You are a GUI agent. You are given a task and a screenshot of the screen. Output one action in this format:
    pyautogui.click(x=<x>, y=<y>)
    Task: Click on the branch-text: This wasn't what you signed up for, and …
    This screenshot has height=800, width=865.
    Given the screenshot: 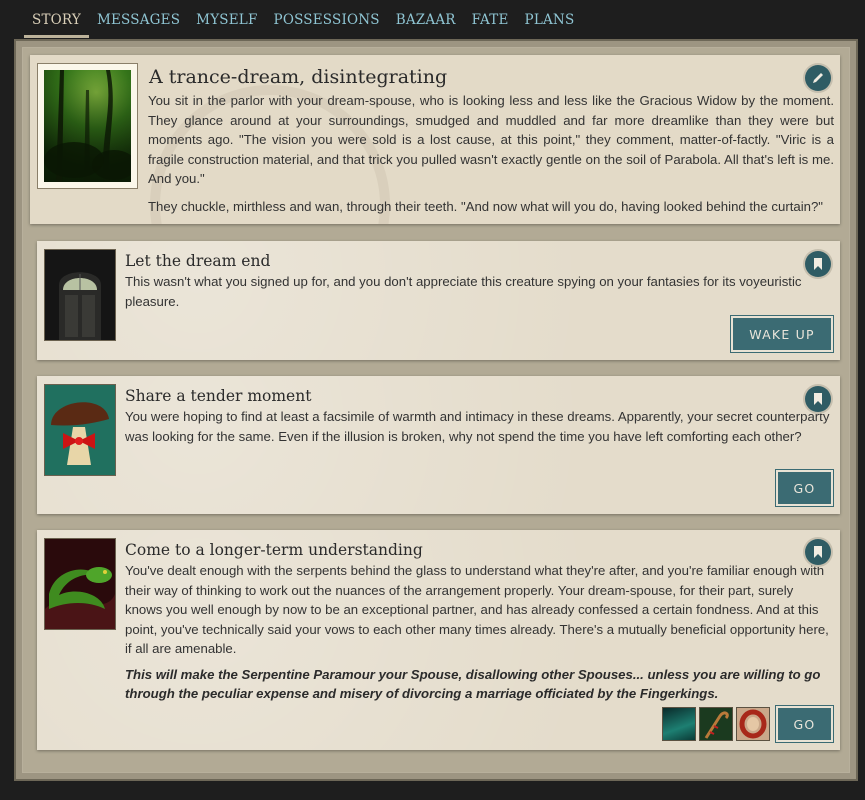 What is the action you would take?
    pyautogui.click(x=463, y=291)
    